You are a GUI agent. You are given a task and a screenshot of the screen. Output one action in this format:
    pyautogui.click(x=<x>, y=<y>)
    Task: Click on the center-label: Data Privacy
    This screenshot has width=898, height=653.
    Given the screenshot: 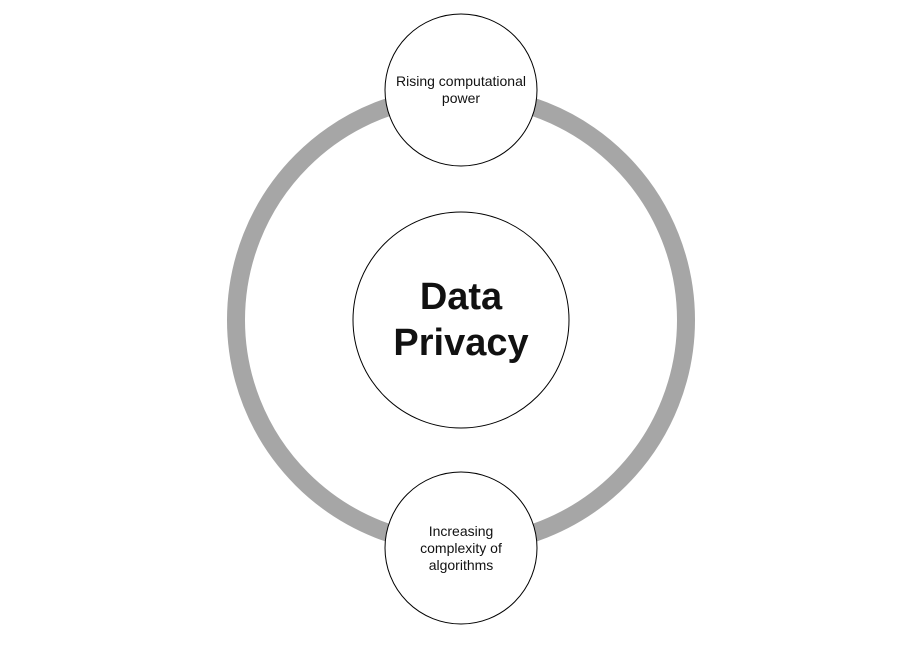 What is the action you would take?
    pyautogui.click(x=461, y=320)
    